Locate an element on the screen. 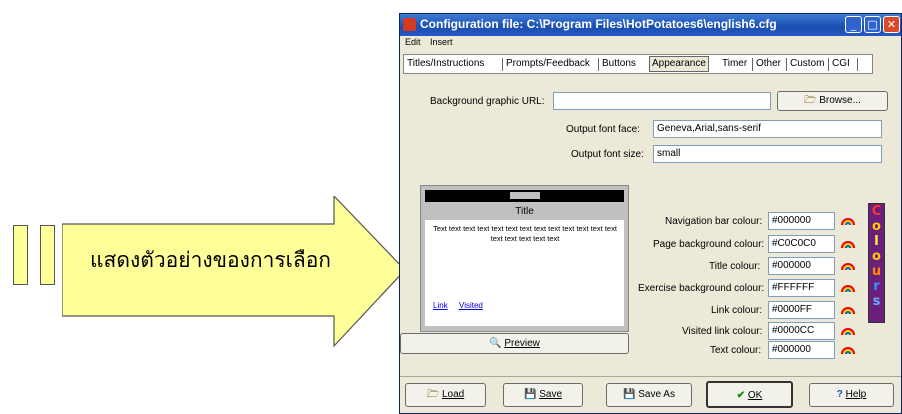 Image resolution: width=902 pixels, height=414 pixels. title-colour-input: #000000 is located at coordinates (801, 266).